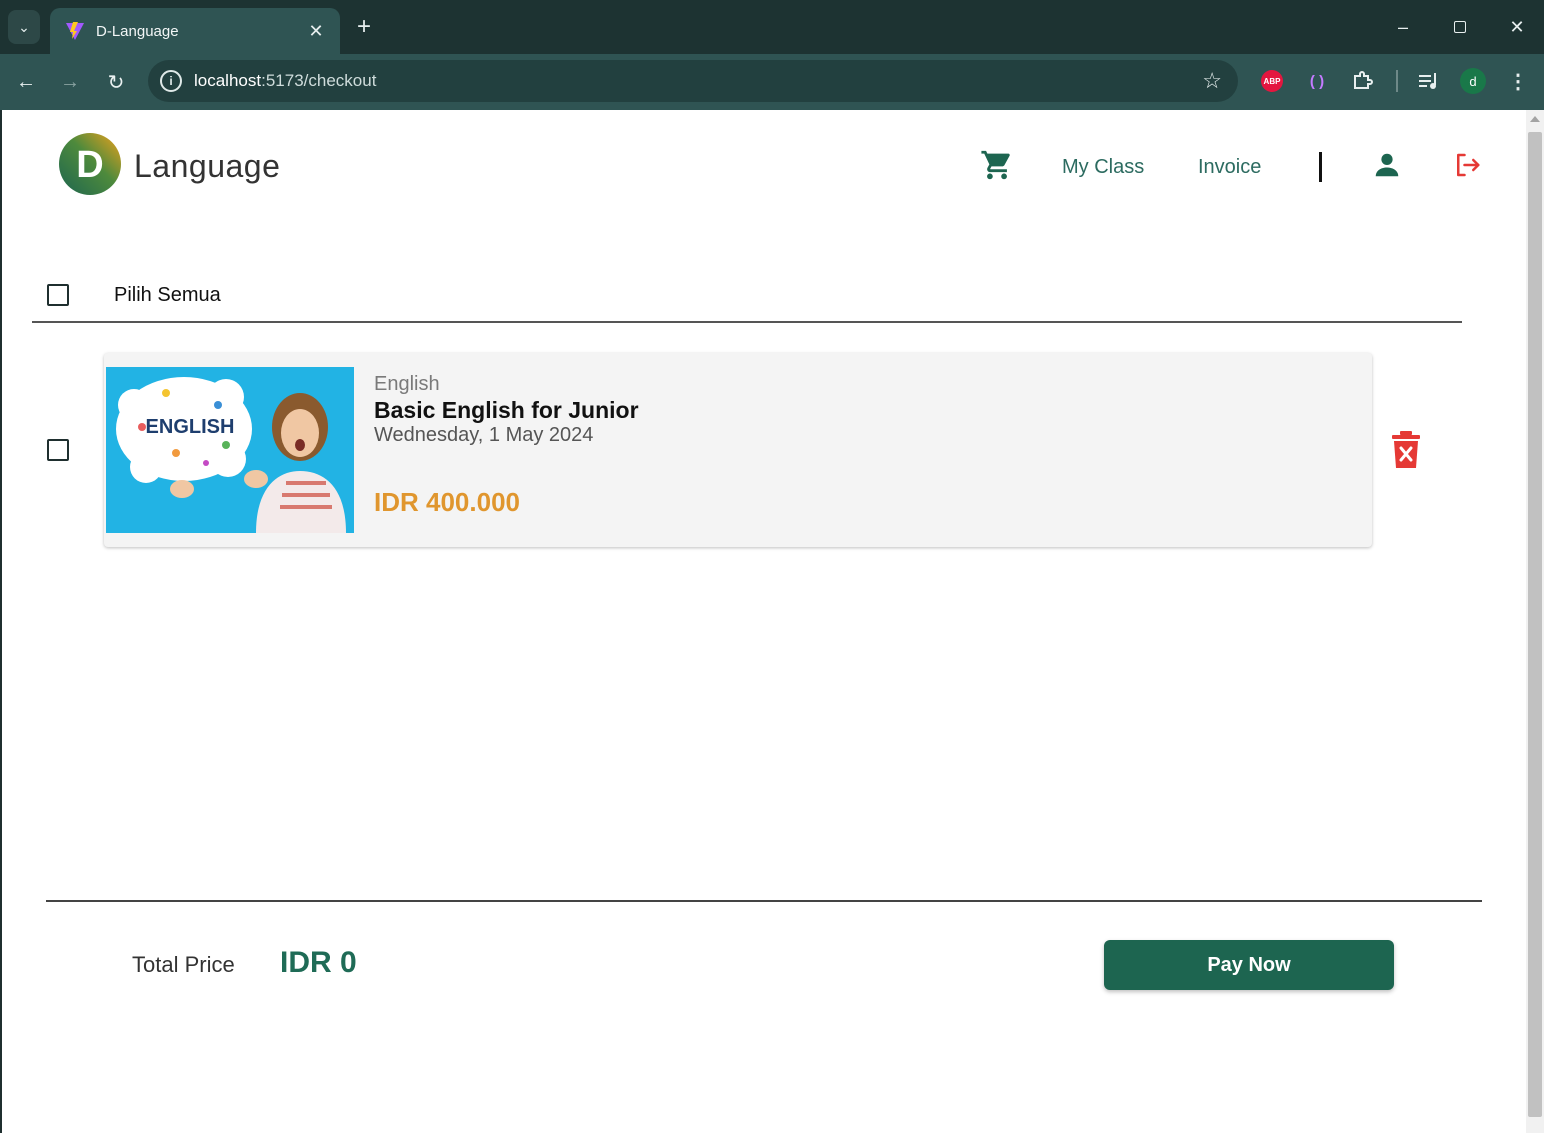  I want to click on total-price-label: Total Price, so click(183, 964).